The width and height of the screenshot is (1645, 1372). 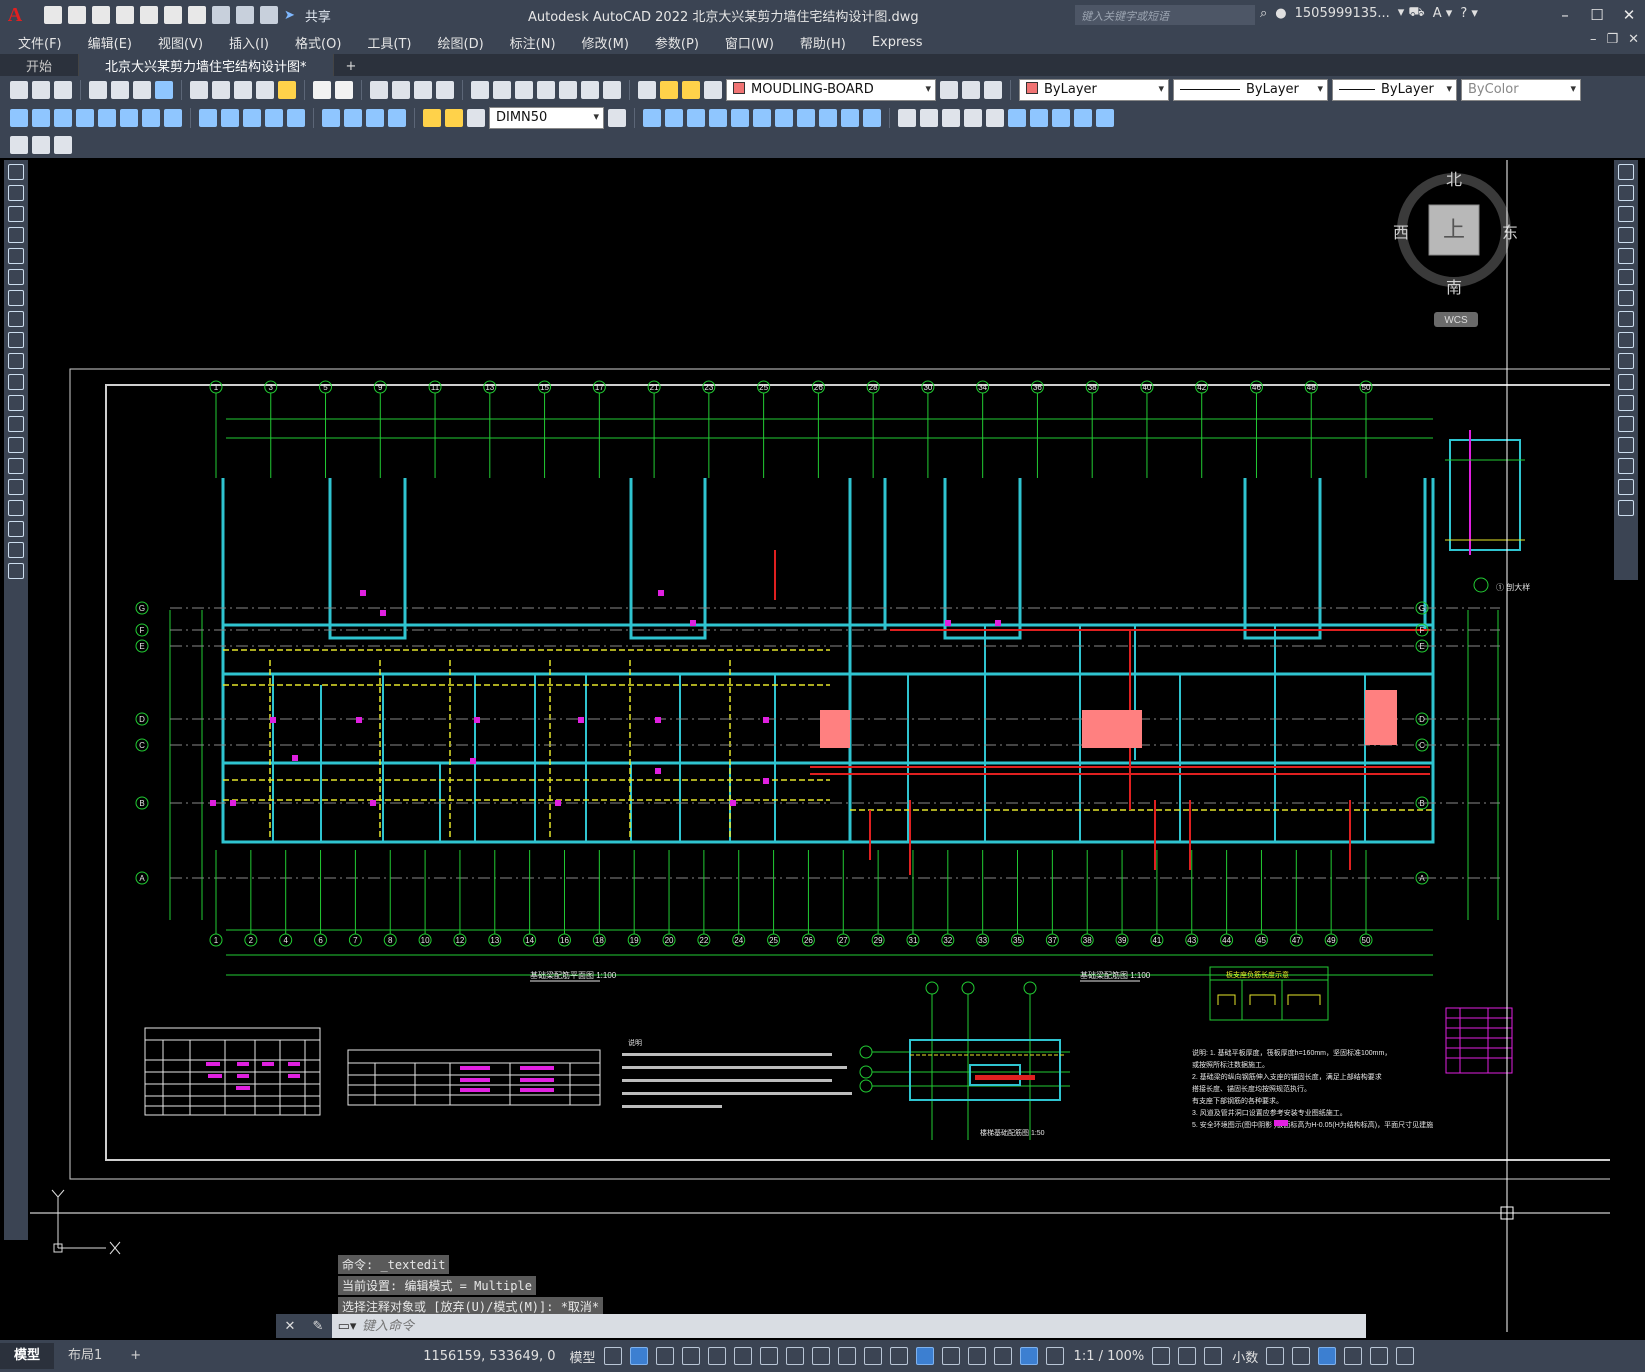 What do you see at coordinates (828, 118) in the screenshot?
I see `revolve-icon` at bounding box center [828, 118].